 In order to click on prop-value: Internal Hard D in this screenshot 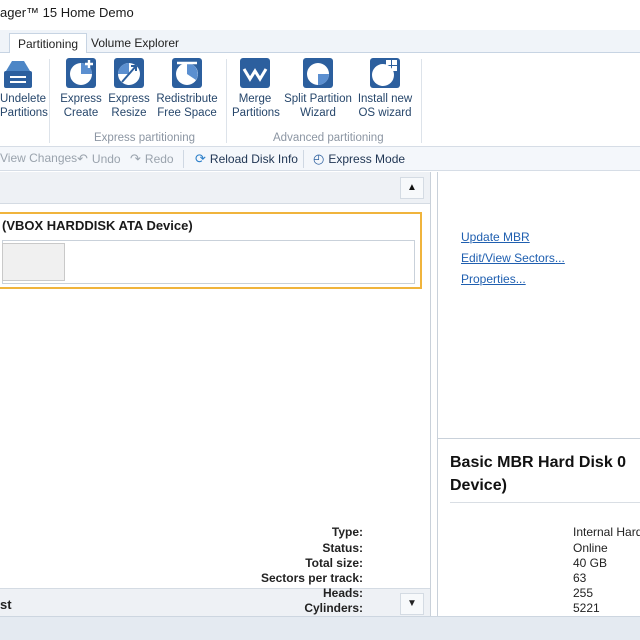, I will do `click(606, 532)`.